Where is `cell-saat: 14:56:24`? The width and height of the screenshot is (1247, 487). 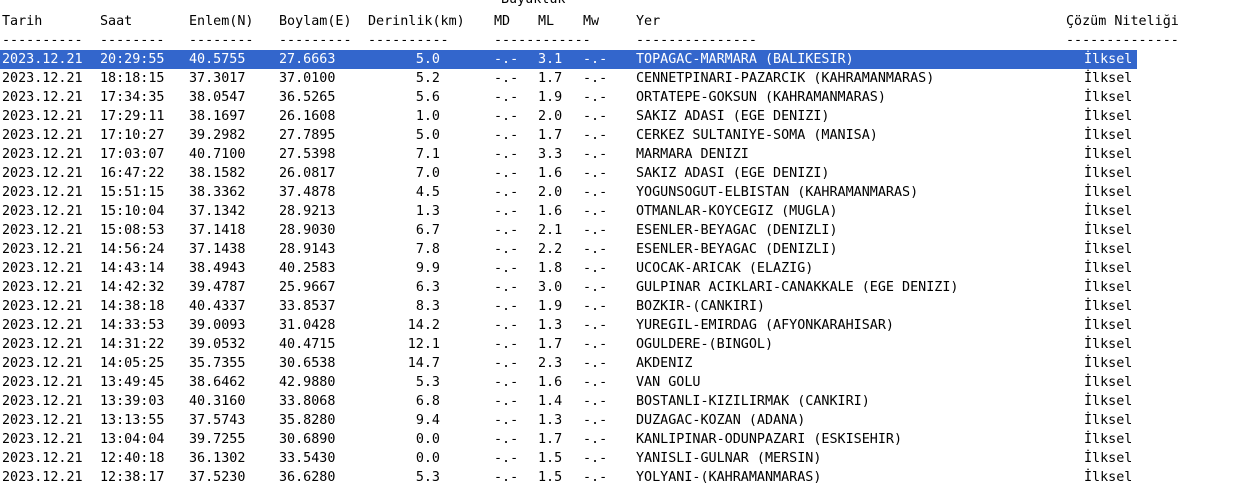 cell-saat: 14:56:24 is located at coordinates (132, 249).